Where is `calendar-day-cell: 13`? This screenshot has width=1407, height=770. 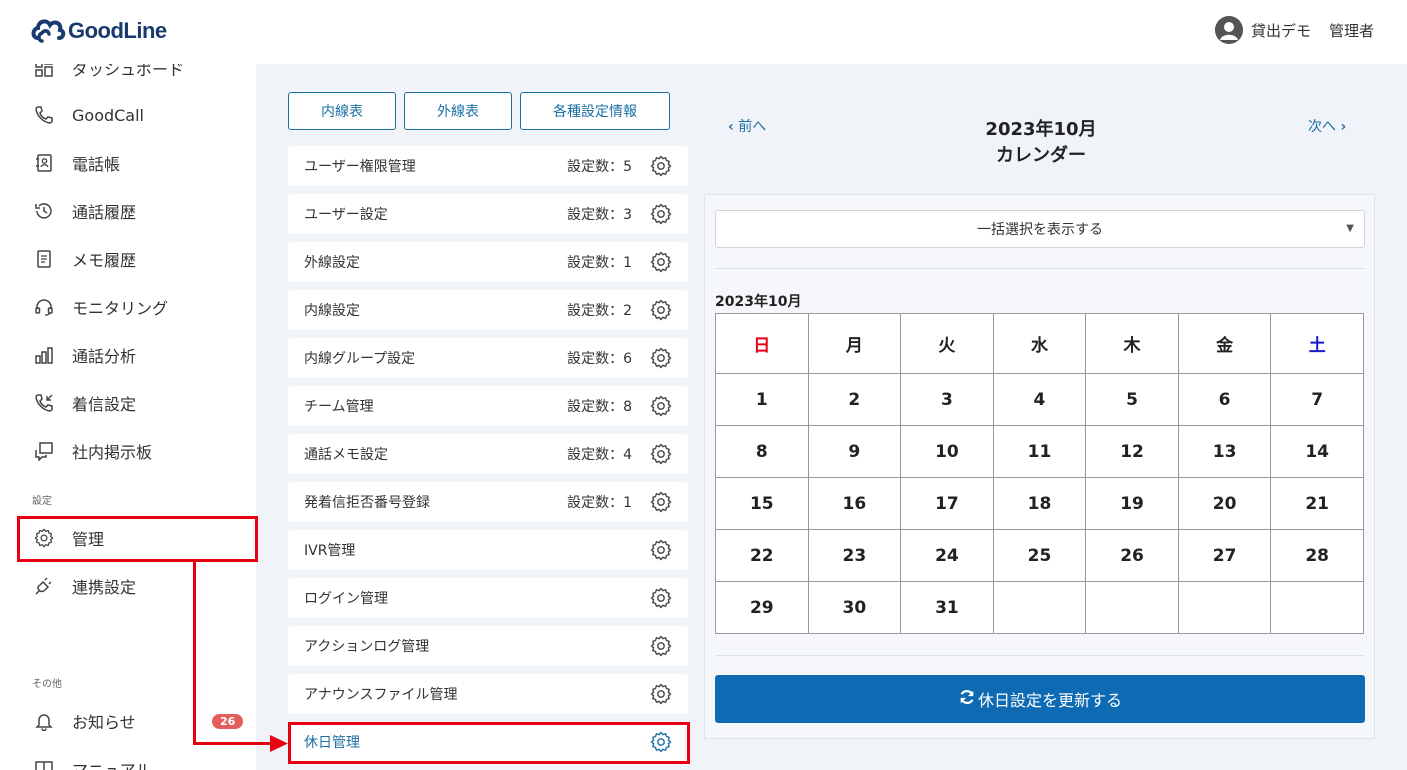
calendar-day-cell: 13 is located at coordinates (1224, 451).